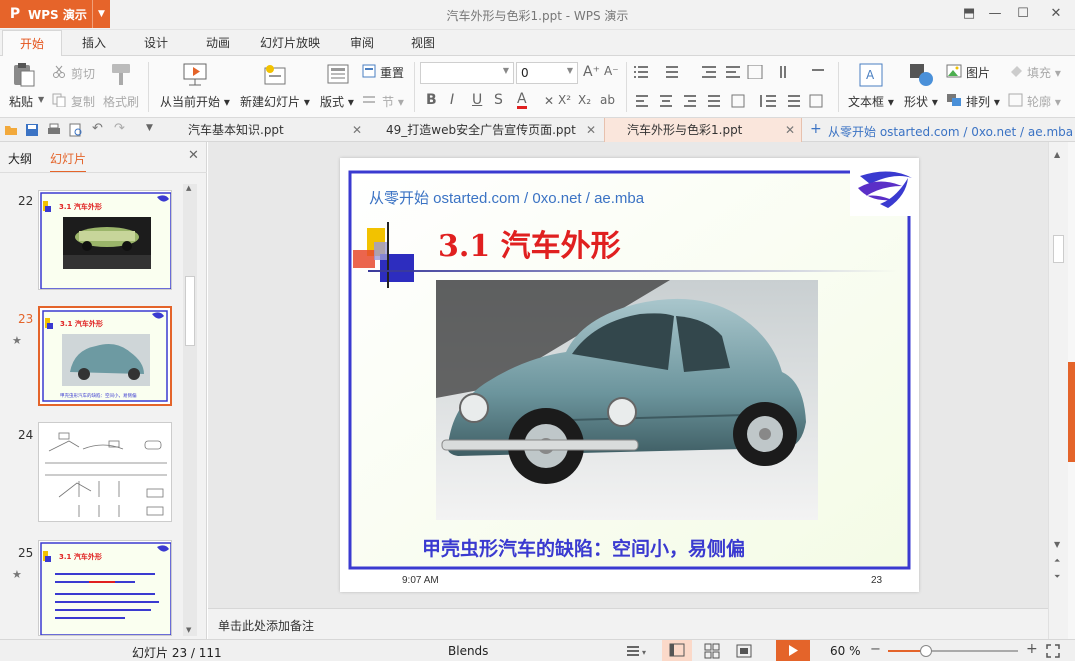 The width and height of the screenshot is (1075, 661). I want to click on slide-thumbnail-25: 3.1 汽车外形, so click(105, 588).